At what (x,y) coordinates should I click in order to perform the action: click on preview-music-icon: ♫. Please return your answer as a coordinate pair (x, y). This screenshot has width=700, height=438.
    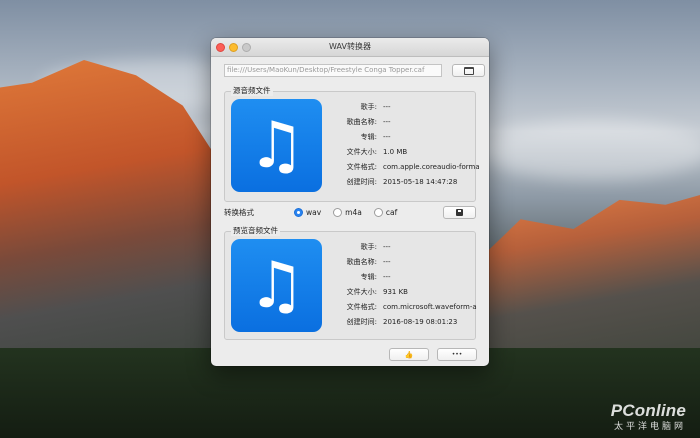
    Looking at the image, I should click on (276, 285).